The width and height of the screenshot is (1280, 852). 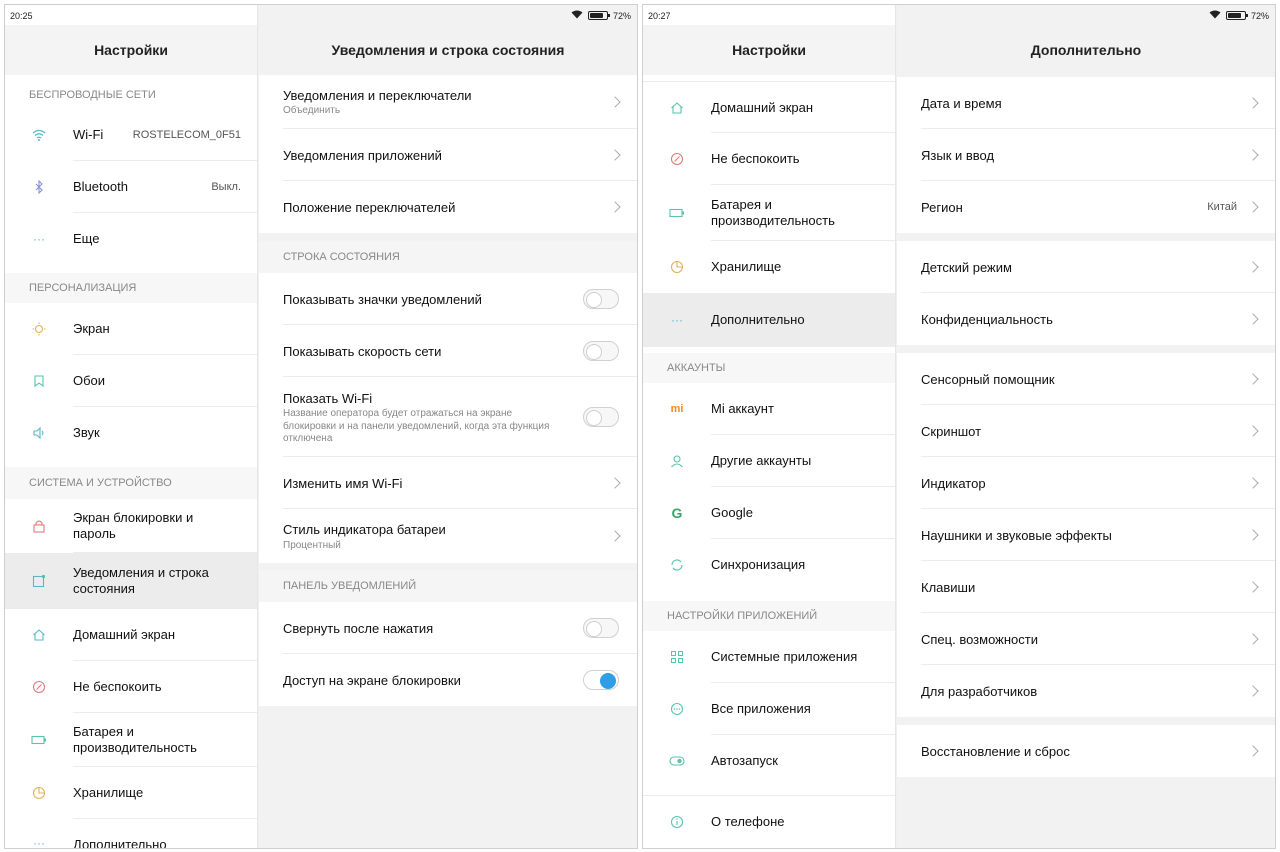 What do you see at coordinates (448, 155) in the screenshot?
I see `row-app-notifications: Уведомления приложений` at bounding box center [448, 155].